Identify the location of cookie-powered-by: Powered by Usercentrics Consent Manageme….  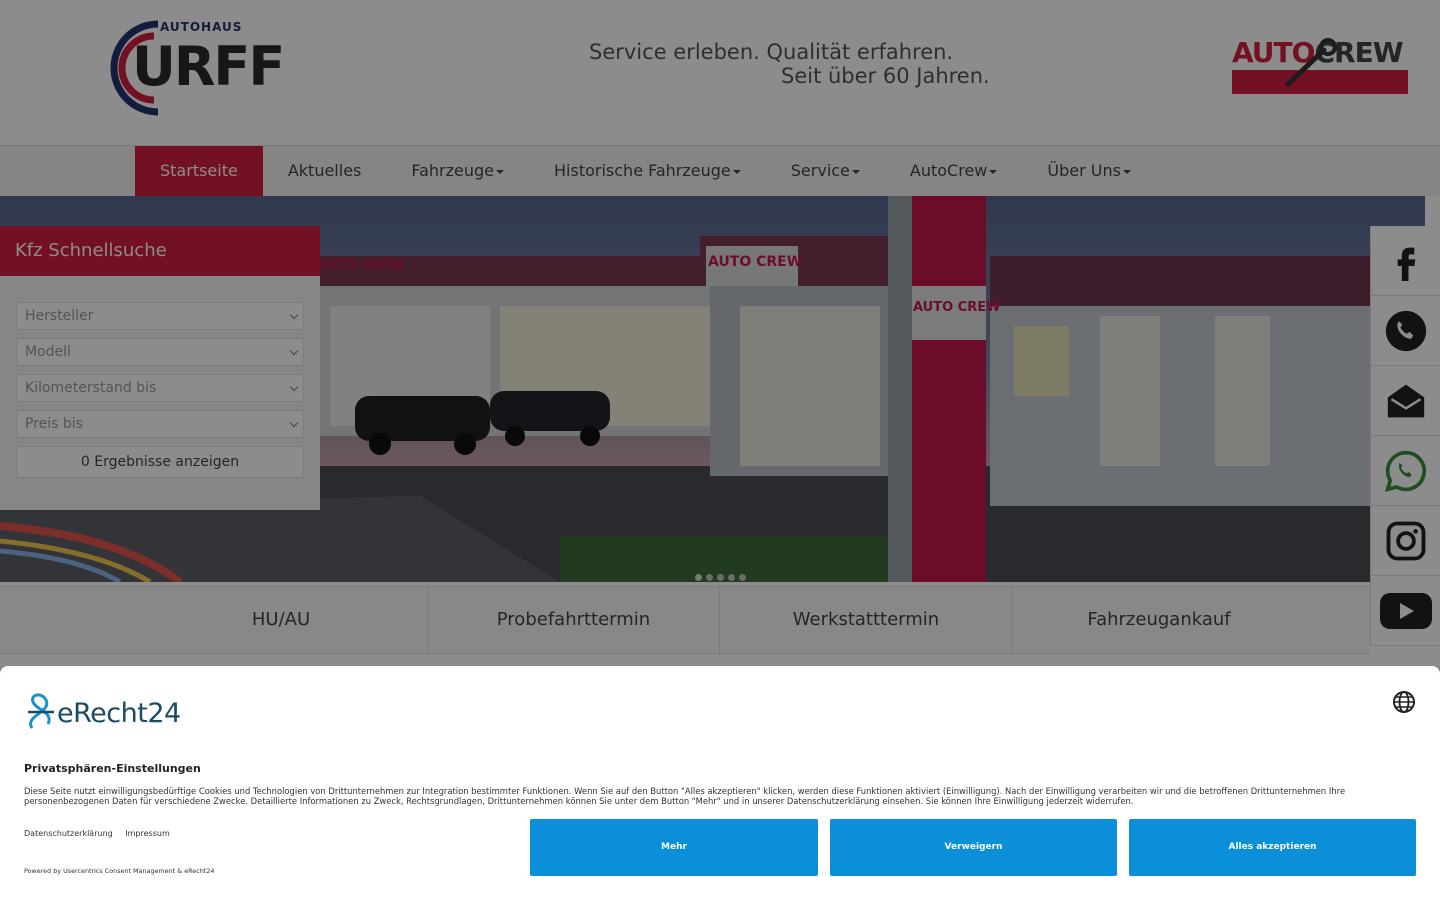
(119, 871).